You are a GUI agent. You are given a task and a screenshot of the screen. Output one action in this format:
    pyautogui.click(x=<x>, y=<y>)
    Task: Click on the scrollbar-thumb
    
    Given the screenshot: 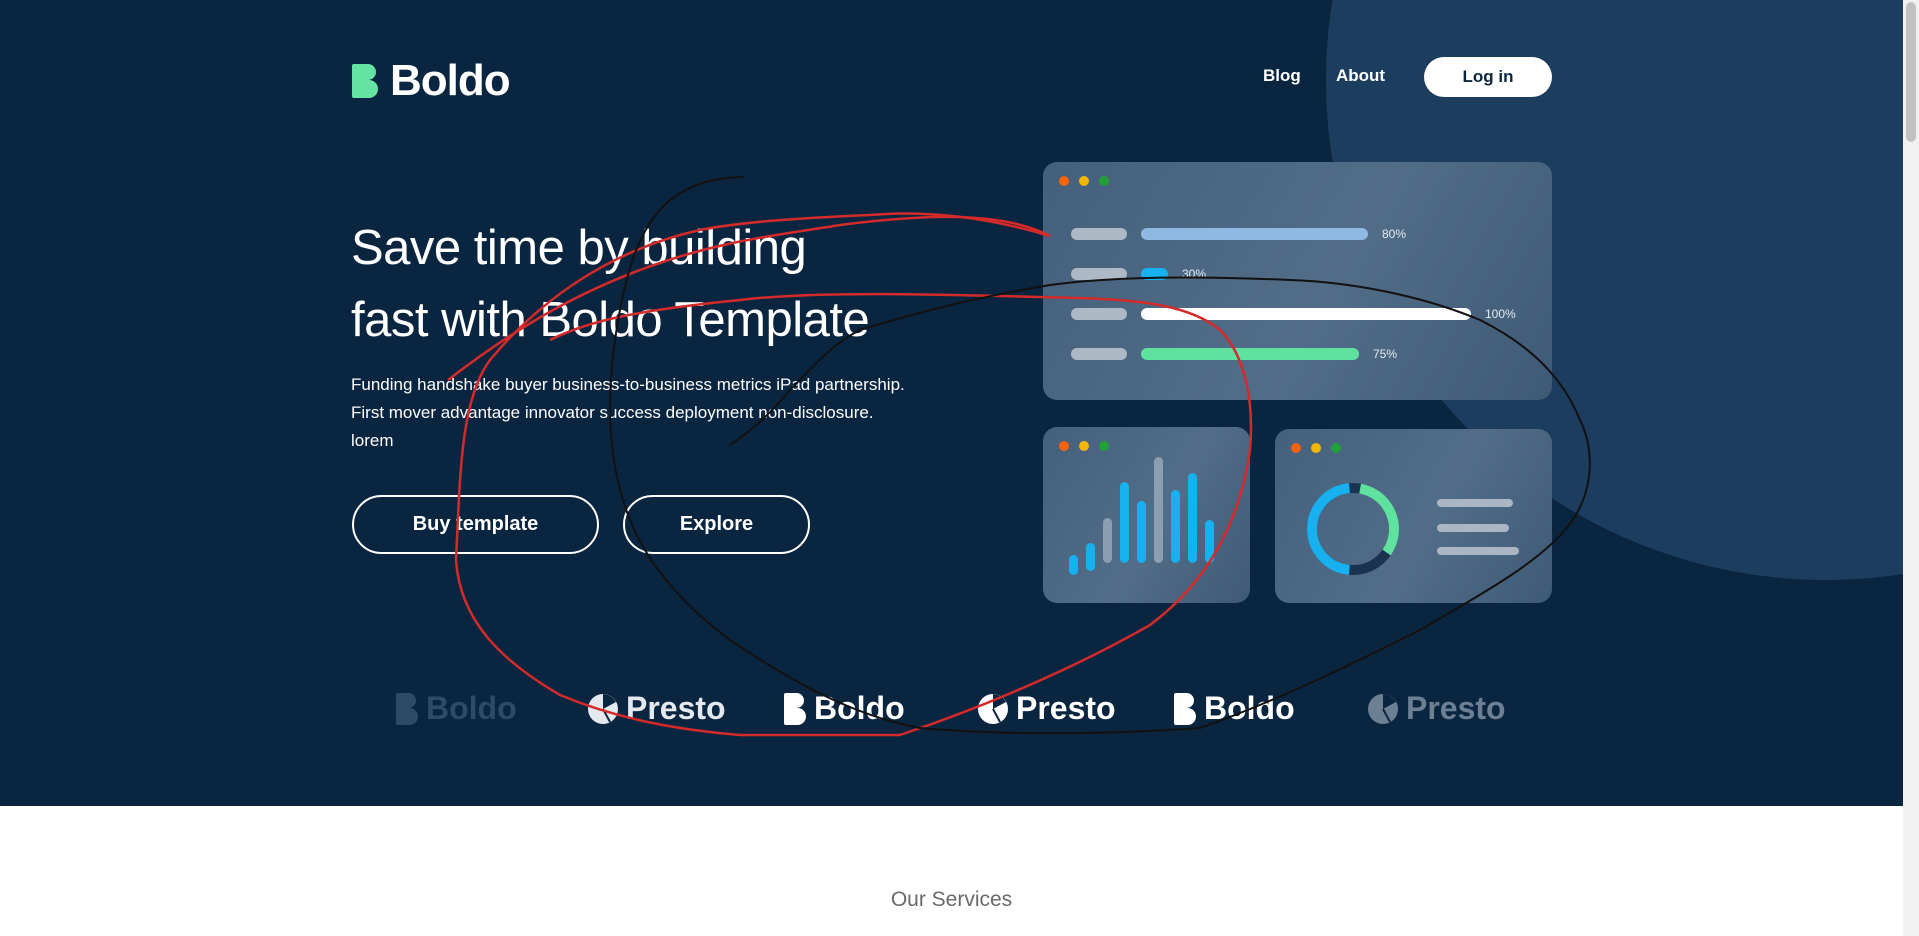 What is the action you would take?
    pyautogui.click(x=1911, y=72)
    